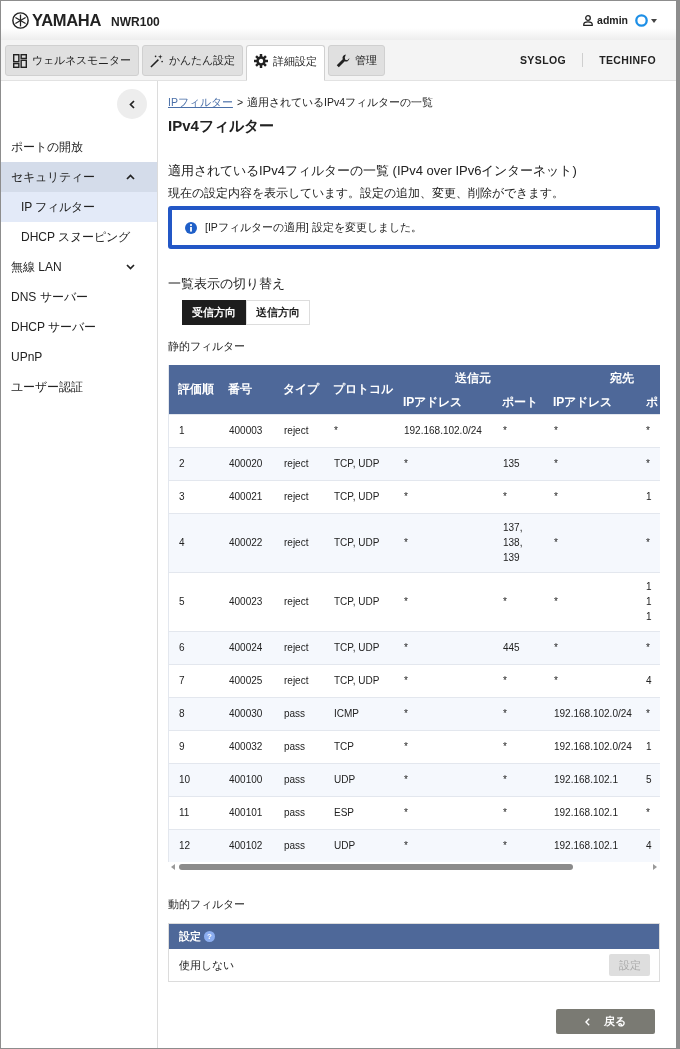 The height and width of the screenshot is (1049, 680). I want to click on sidebar-item: DNS サーバー, so click(79, 297).